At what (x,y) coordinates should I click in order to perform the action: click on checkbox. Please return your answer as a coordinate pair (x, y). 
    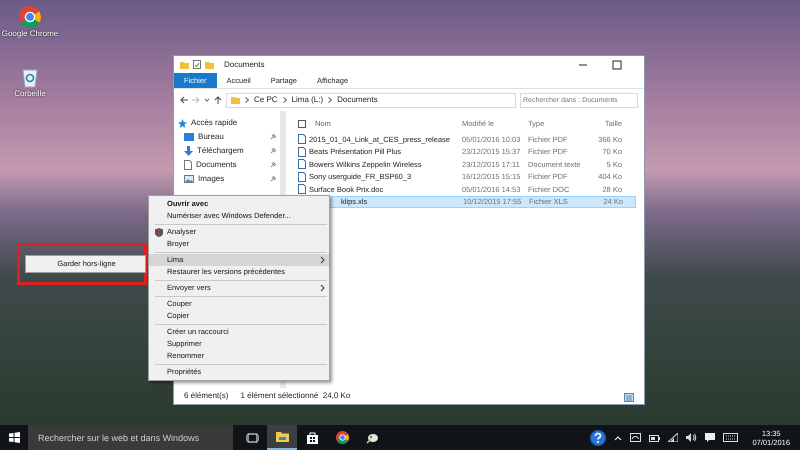
    Looking at the image, I should click on (302, 124).